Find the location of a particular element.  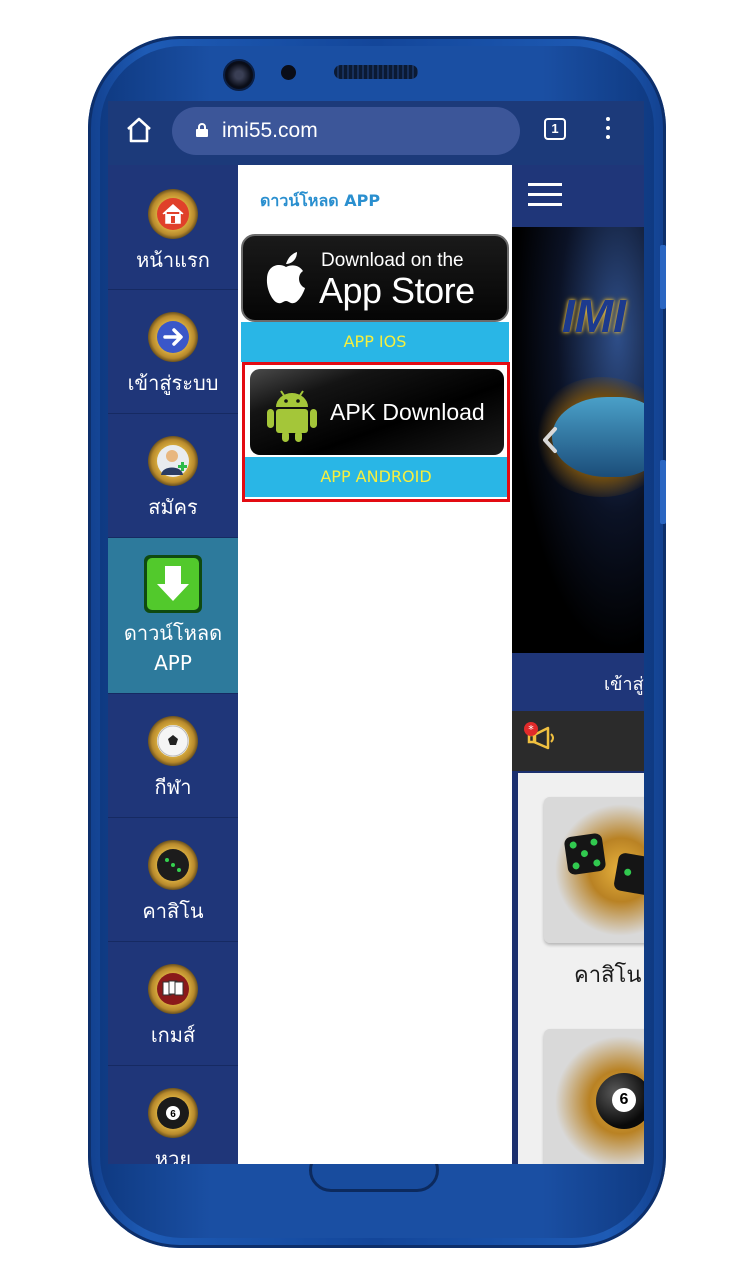

earpiece-speaker is located at coordinates (376, 72).